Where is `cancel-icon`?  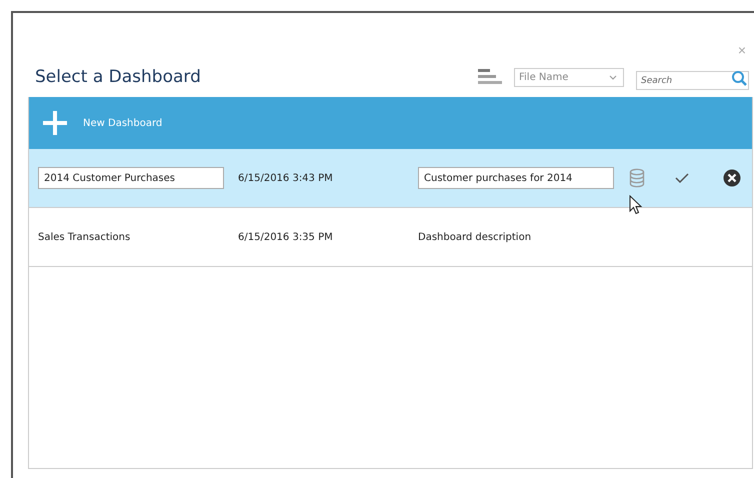 cancel-icon is located at coordinates (732, 178).